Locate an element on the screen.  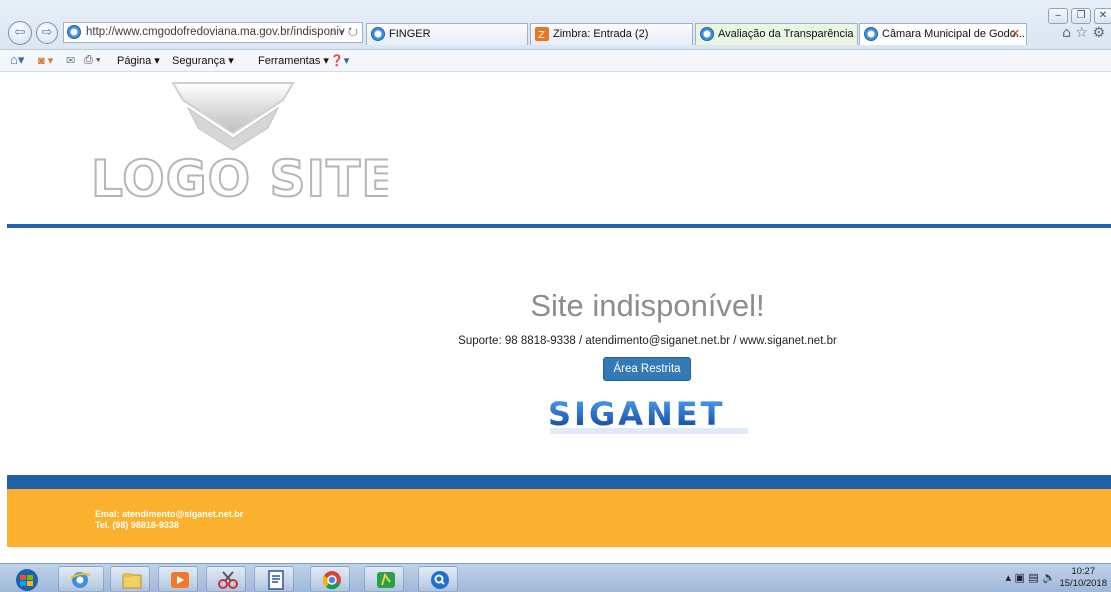
help-icon: ❓▾ is located at coordinates (339, 60).